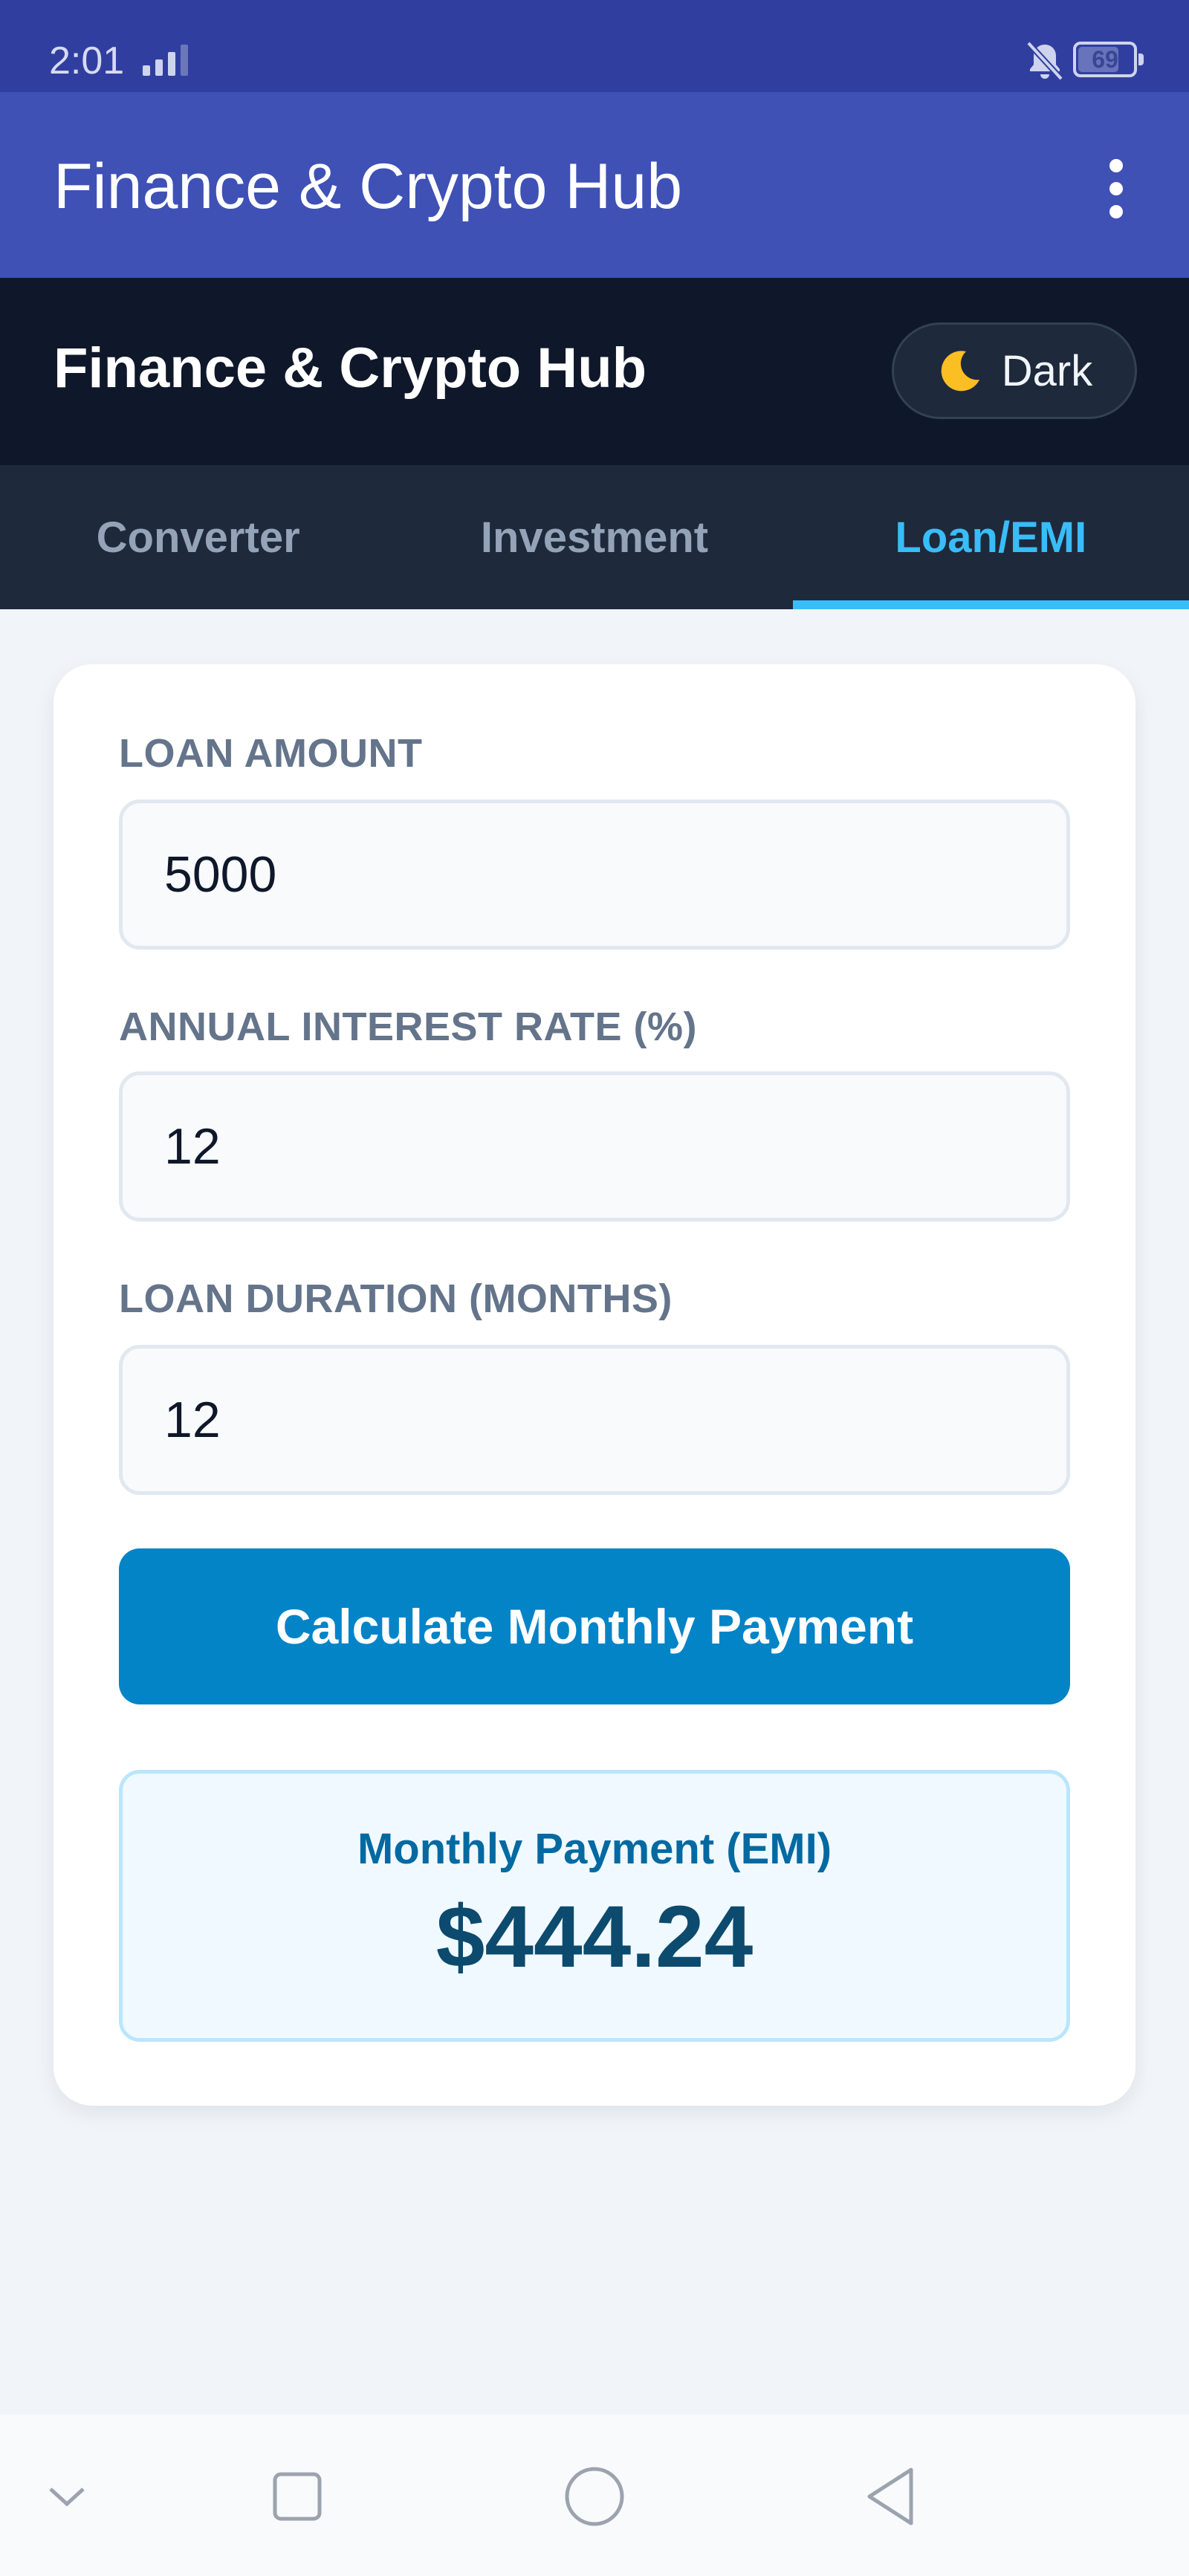 This screenshot has width=1189, height=2576. I want to click on nav-back-button, so click(892, 2496).